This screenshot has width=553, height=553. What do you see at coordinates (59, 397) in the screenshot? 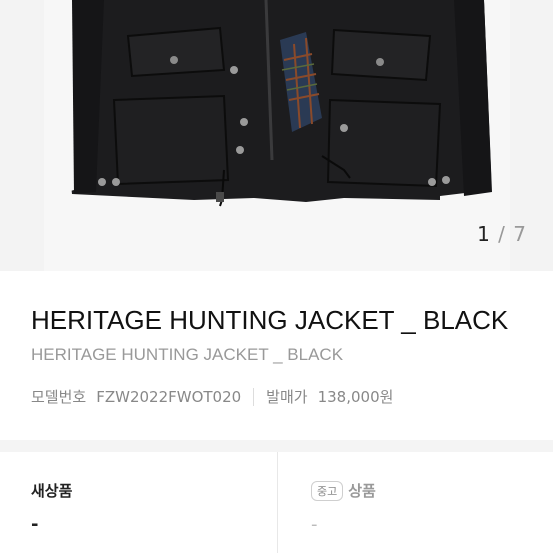
I see `model-number-label: 모델번호` at bounding box center [59, 397].